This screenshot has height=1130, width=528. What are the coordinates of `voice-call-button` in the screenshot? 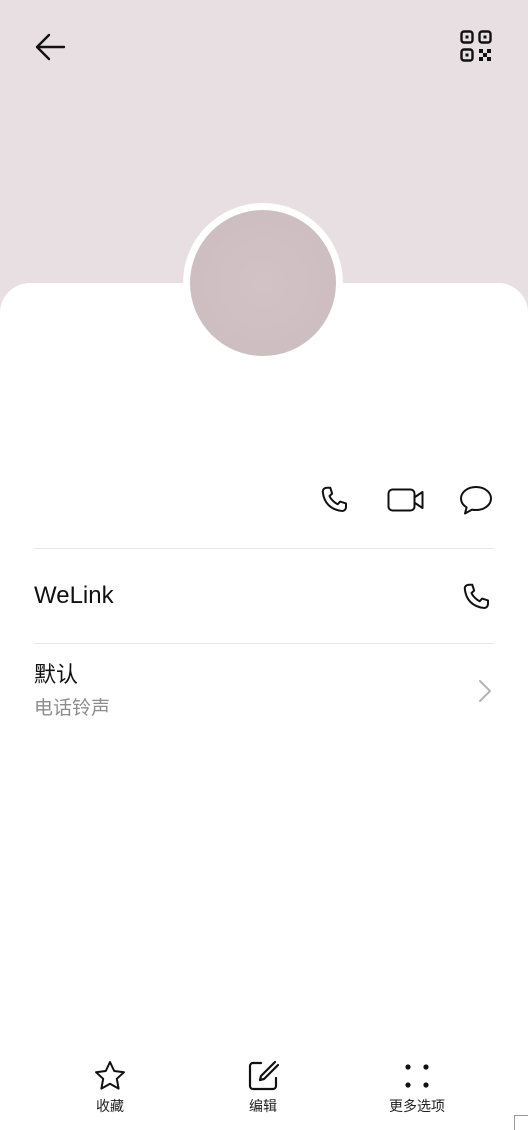 It's located at (334, 500).